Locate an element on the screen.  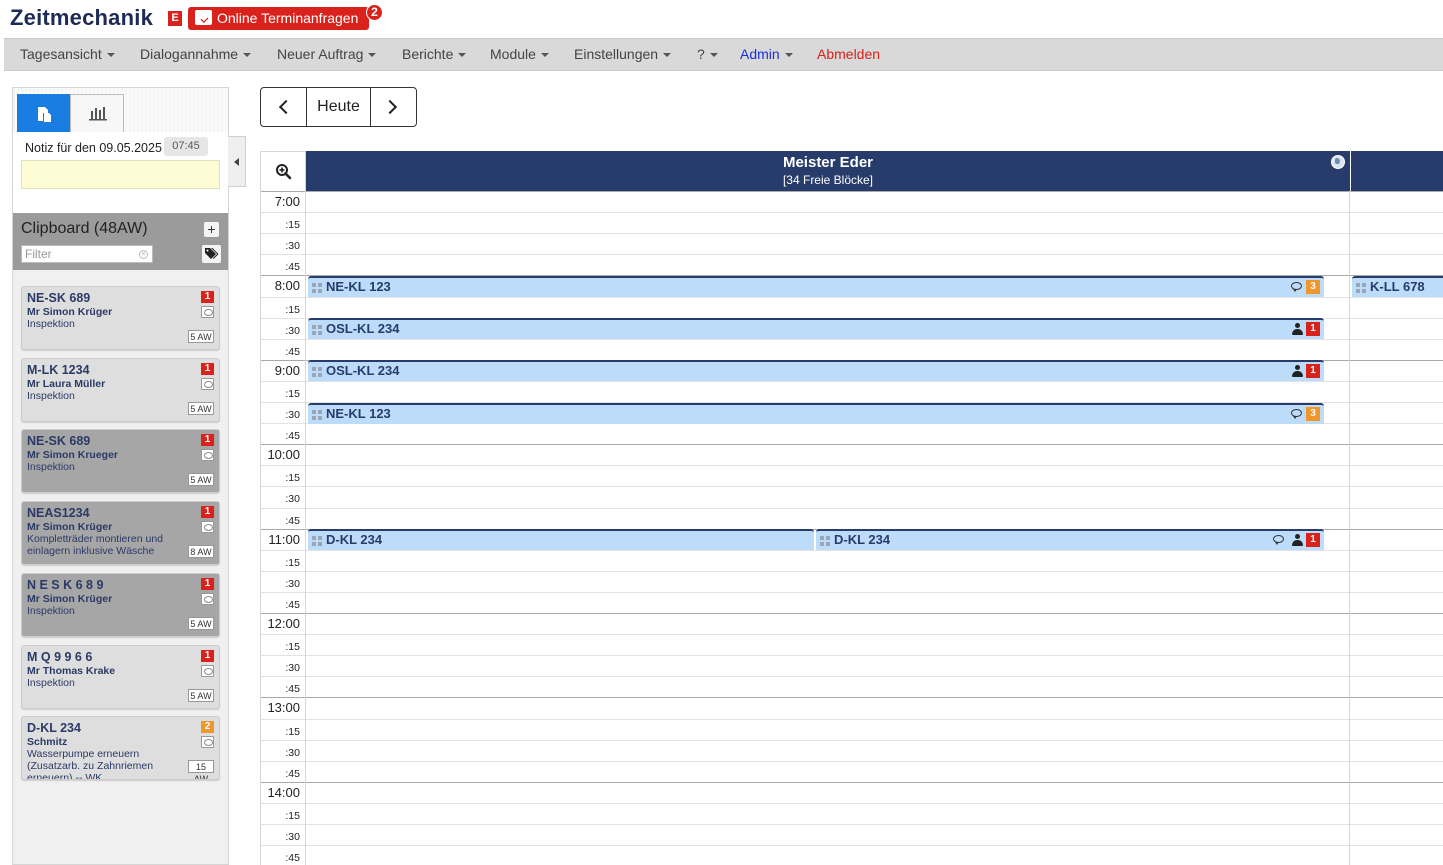
card-description: Inspektion is located at coordinates (51, 682).